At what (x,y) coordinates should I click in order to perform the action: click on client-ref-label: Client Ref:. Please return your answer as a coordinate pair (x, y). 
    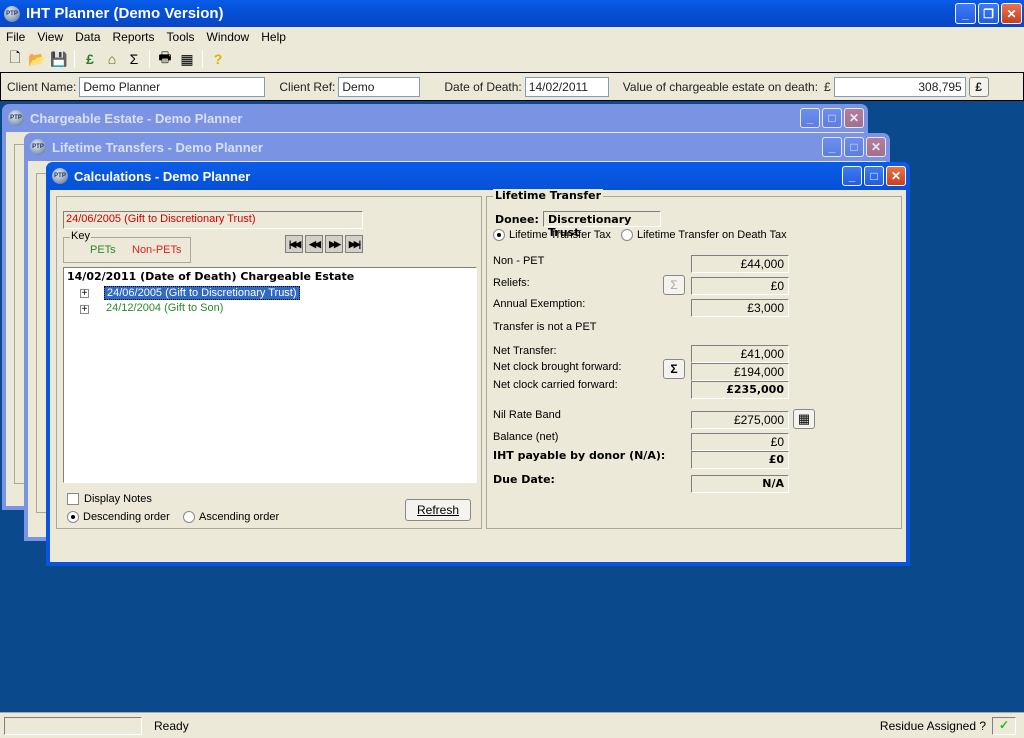
    Looking at the image, I should click on (307, 86).